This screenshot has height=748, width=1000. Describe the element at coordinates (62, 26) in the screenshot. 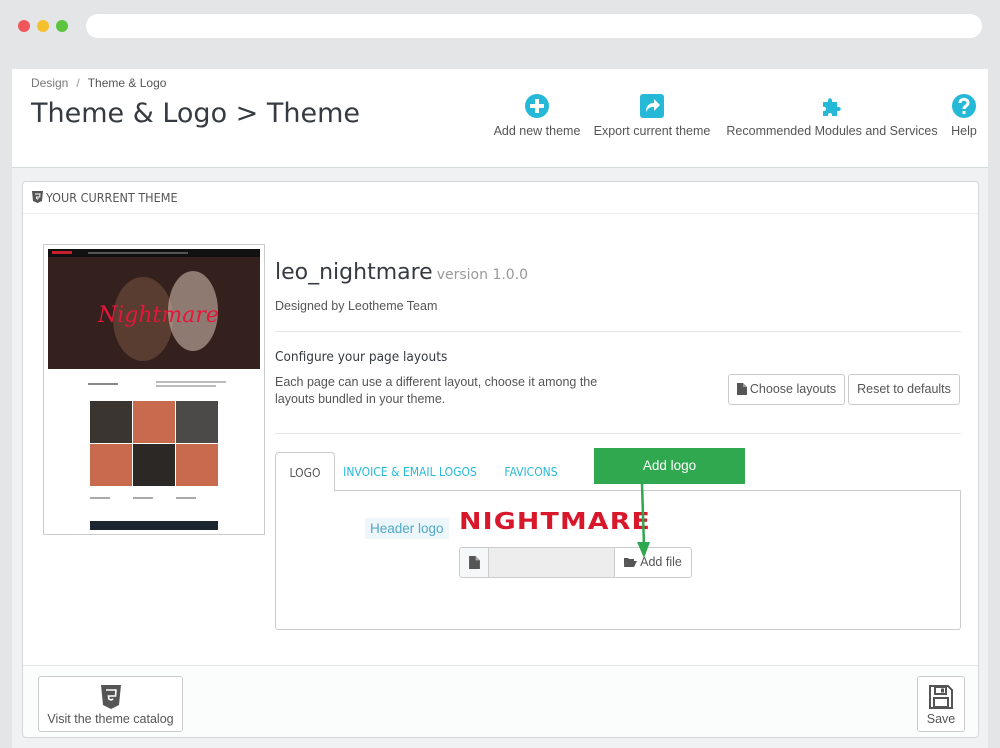

I see `maximize-window-button` at that location.